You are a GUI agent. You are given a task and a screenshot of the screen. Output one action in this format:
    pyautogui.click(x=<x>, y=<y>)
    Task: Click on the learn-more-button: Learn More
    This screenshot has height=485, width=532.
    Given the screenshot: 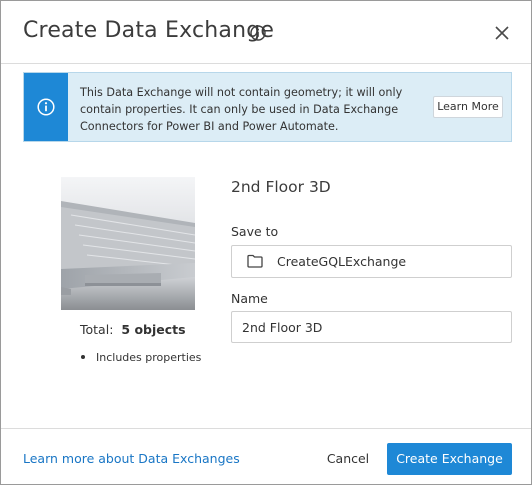 What is the action you would take?
    pyautogui.click(x=468, y=107)
    